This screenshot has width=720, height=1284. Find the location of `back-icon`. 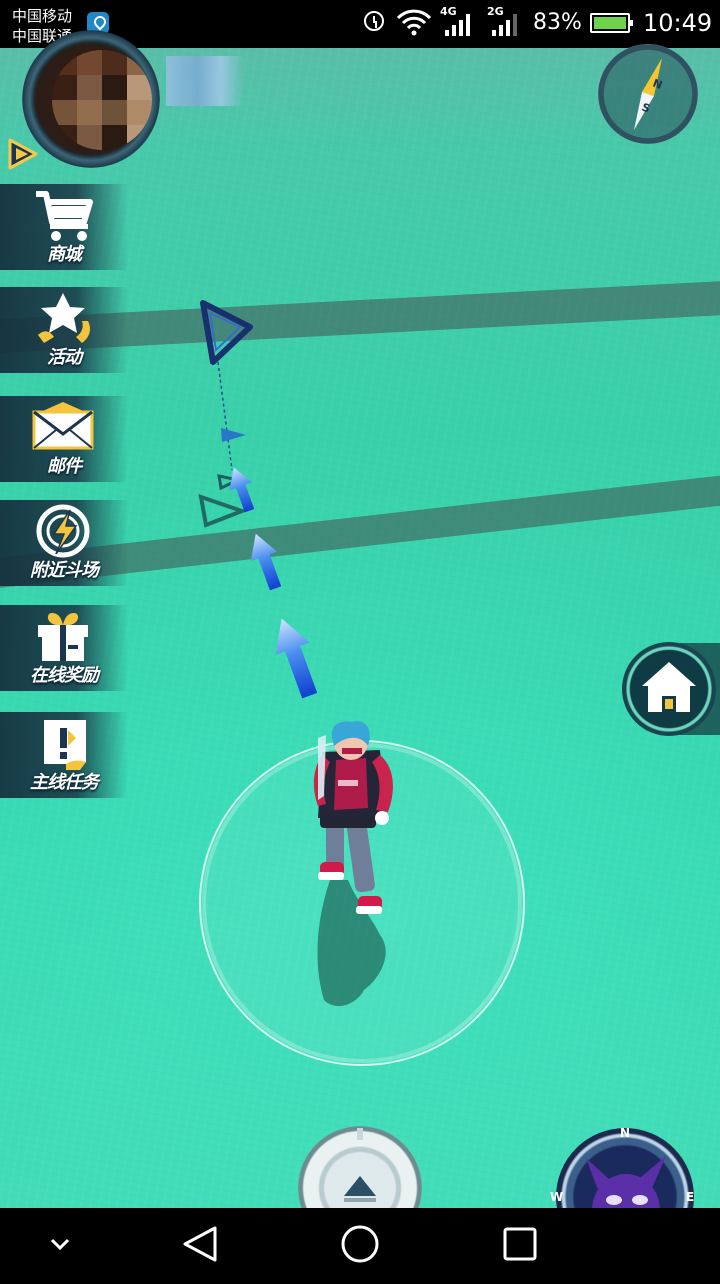

back-icon is located at coordinates (200, 1244).